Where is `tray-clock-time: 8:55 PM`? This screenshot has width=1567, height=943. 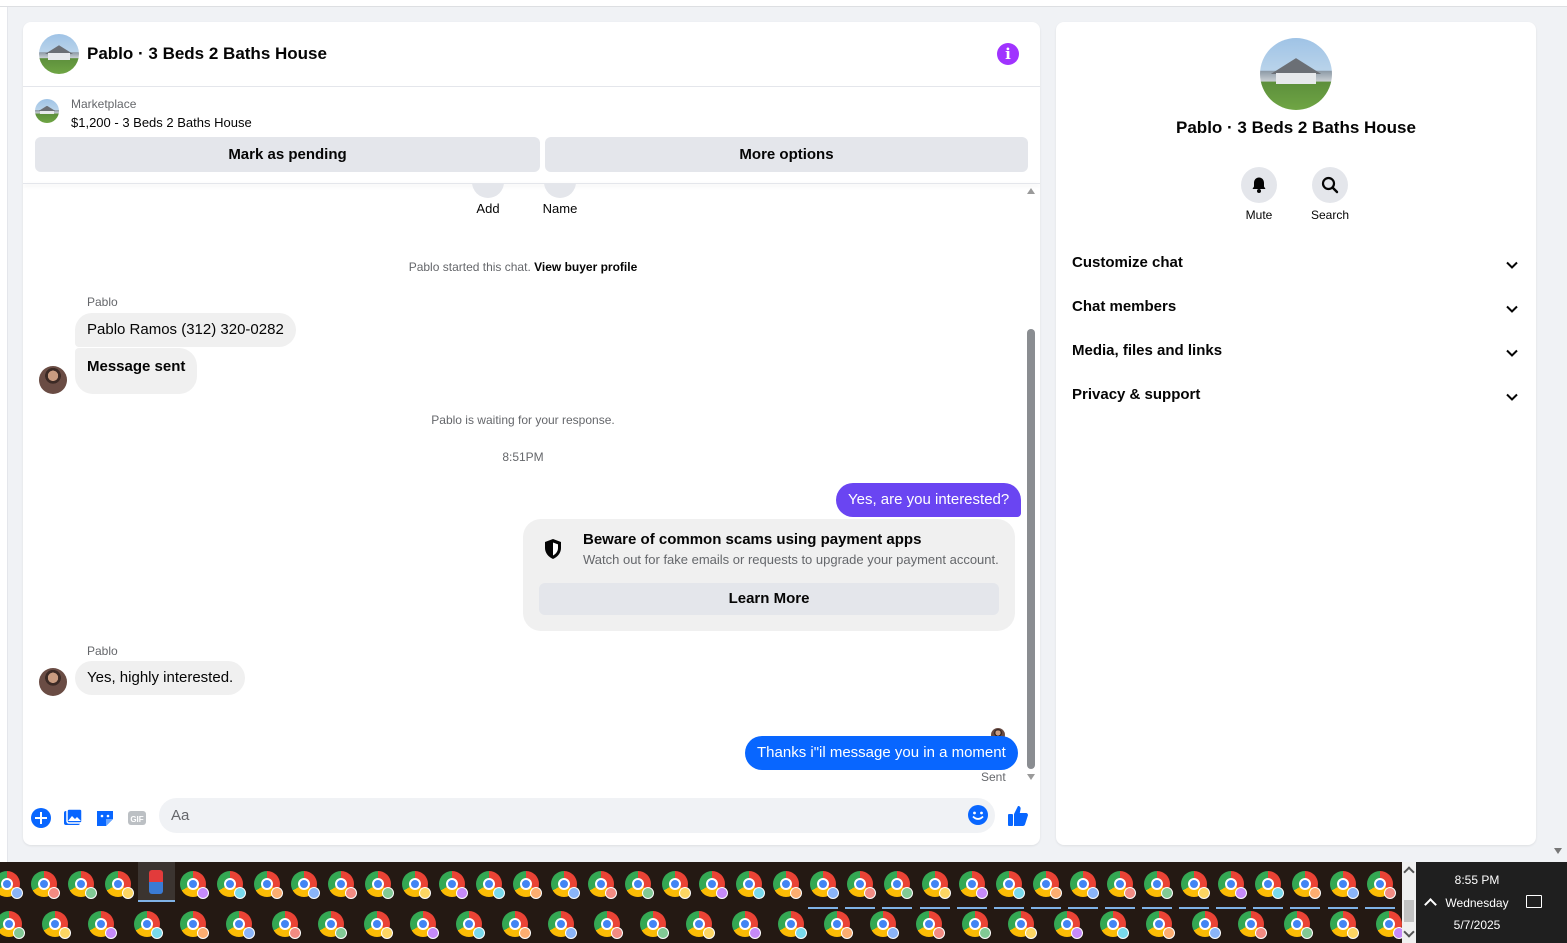 tray-clock-time: 8:55 PM is located at coordinates (1477, 880).